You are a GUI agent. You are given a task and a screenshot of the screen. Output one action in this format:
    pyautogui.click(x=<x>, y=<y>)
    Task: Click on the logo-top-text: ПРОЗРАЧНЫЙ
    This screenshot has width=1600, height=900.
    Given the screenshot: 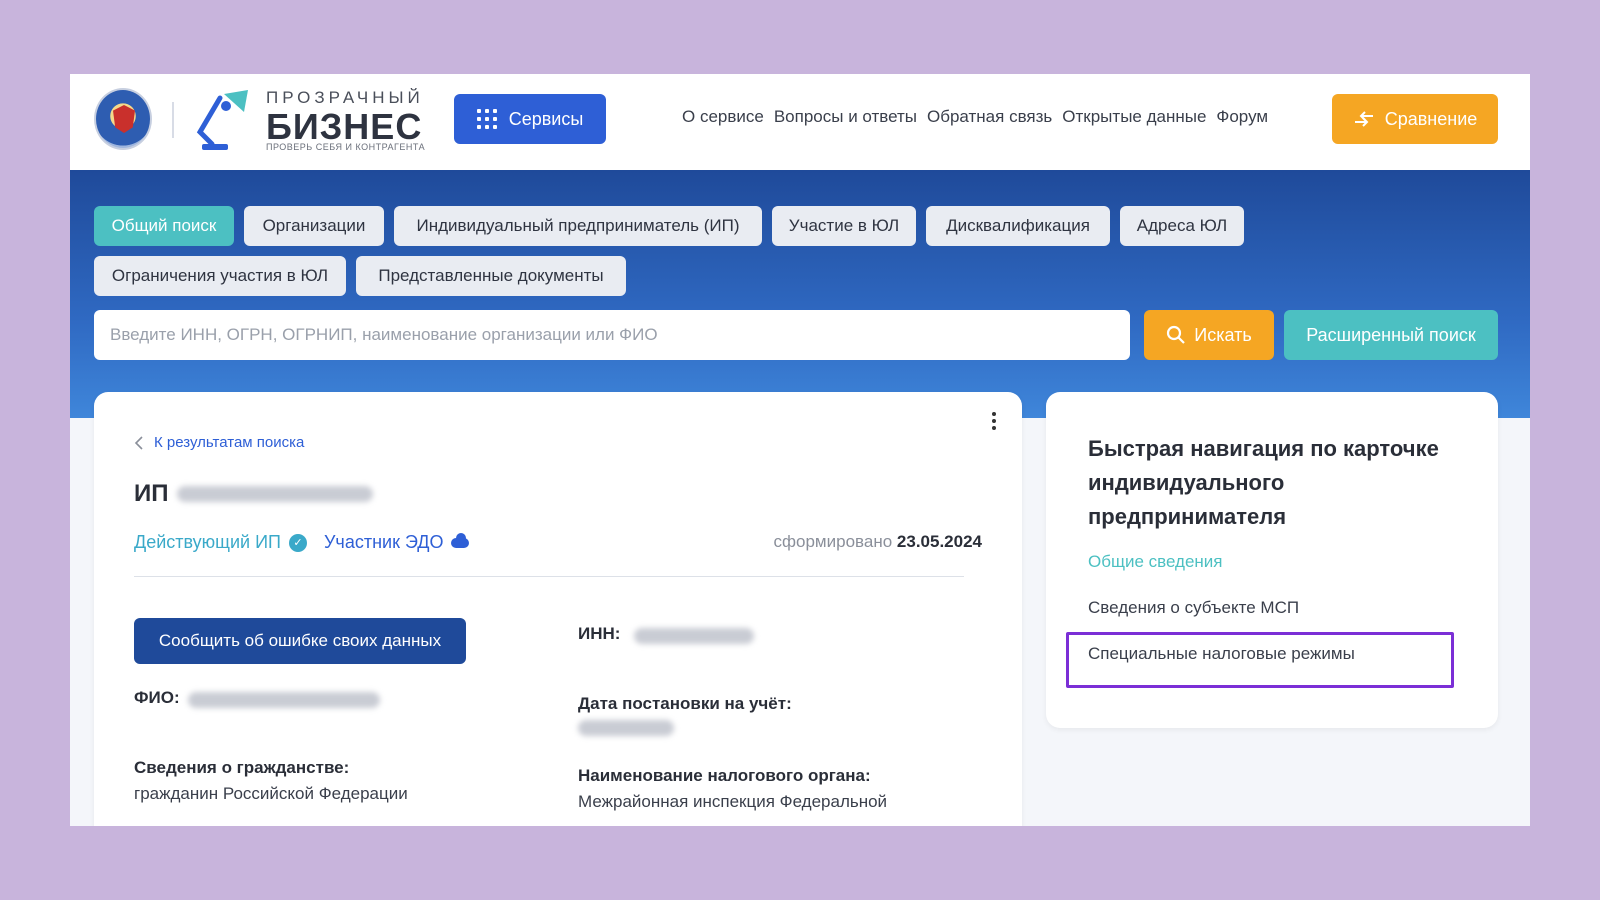 What is the action you would take?
    pyautogui.click(x=345, y=97)
    